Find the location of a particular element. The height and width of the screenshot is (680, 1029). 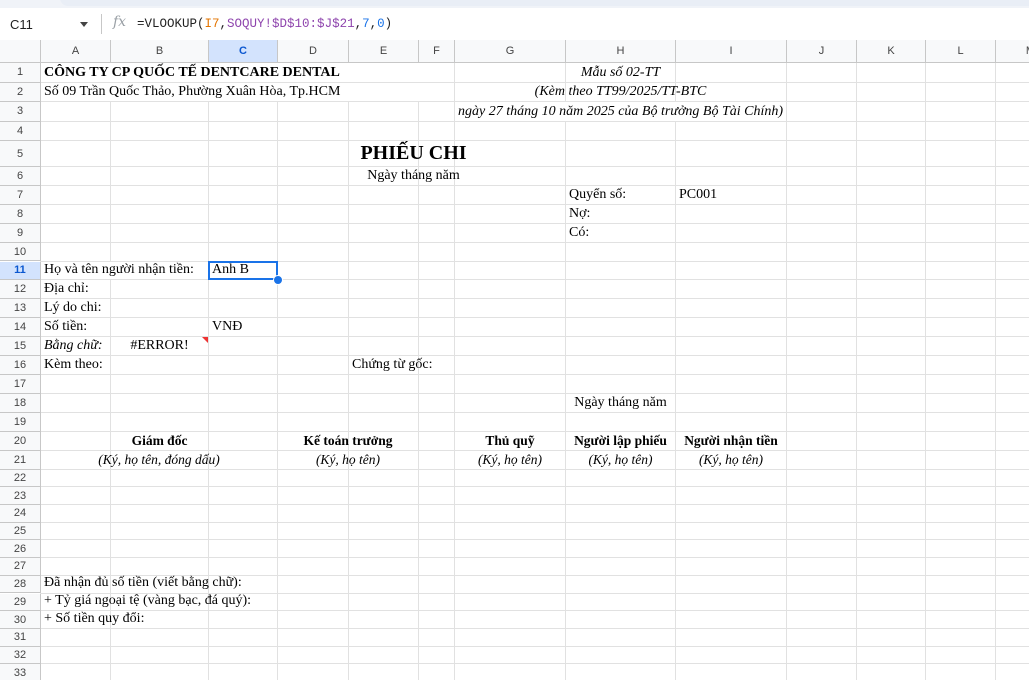

cell-d20: Kế toán trưởng is located at coordinates (348, 441).